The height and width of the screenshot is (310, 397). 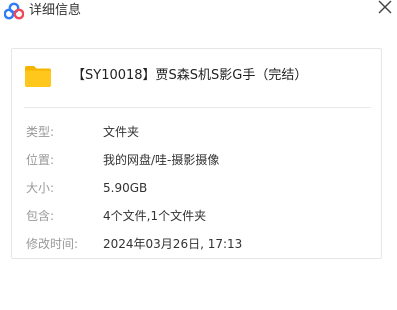 What do you see at coordinates (40, 132) in the screenshot?
I see `type-label: 类型:` at bounding box center [40, 132].